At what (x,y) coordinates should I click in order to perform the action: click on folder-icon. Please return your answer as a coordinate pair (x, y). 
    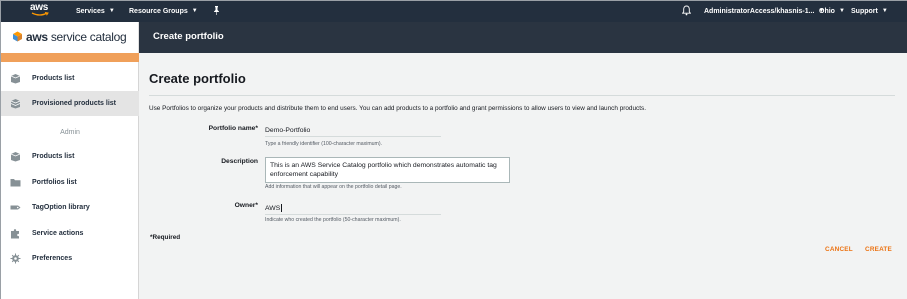
    Looking at the image, I should click on (15, 183).